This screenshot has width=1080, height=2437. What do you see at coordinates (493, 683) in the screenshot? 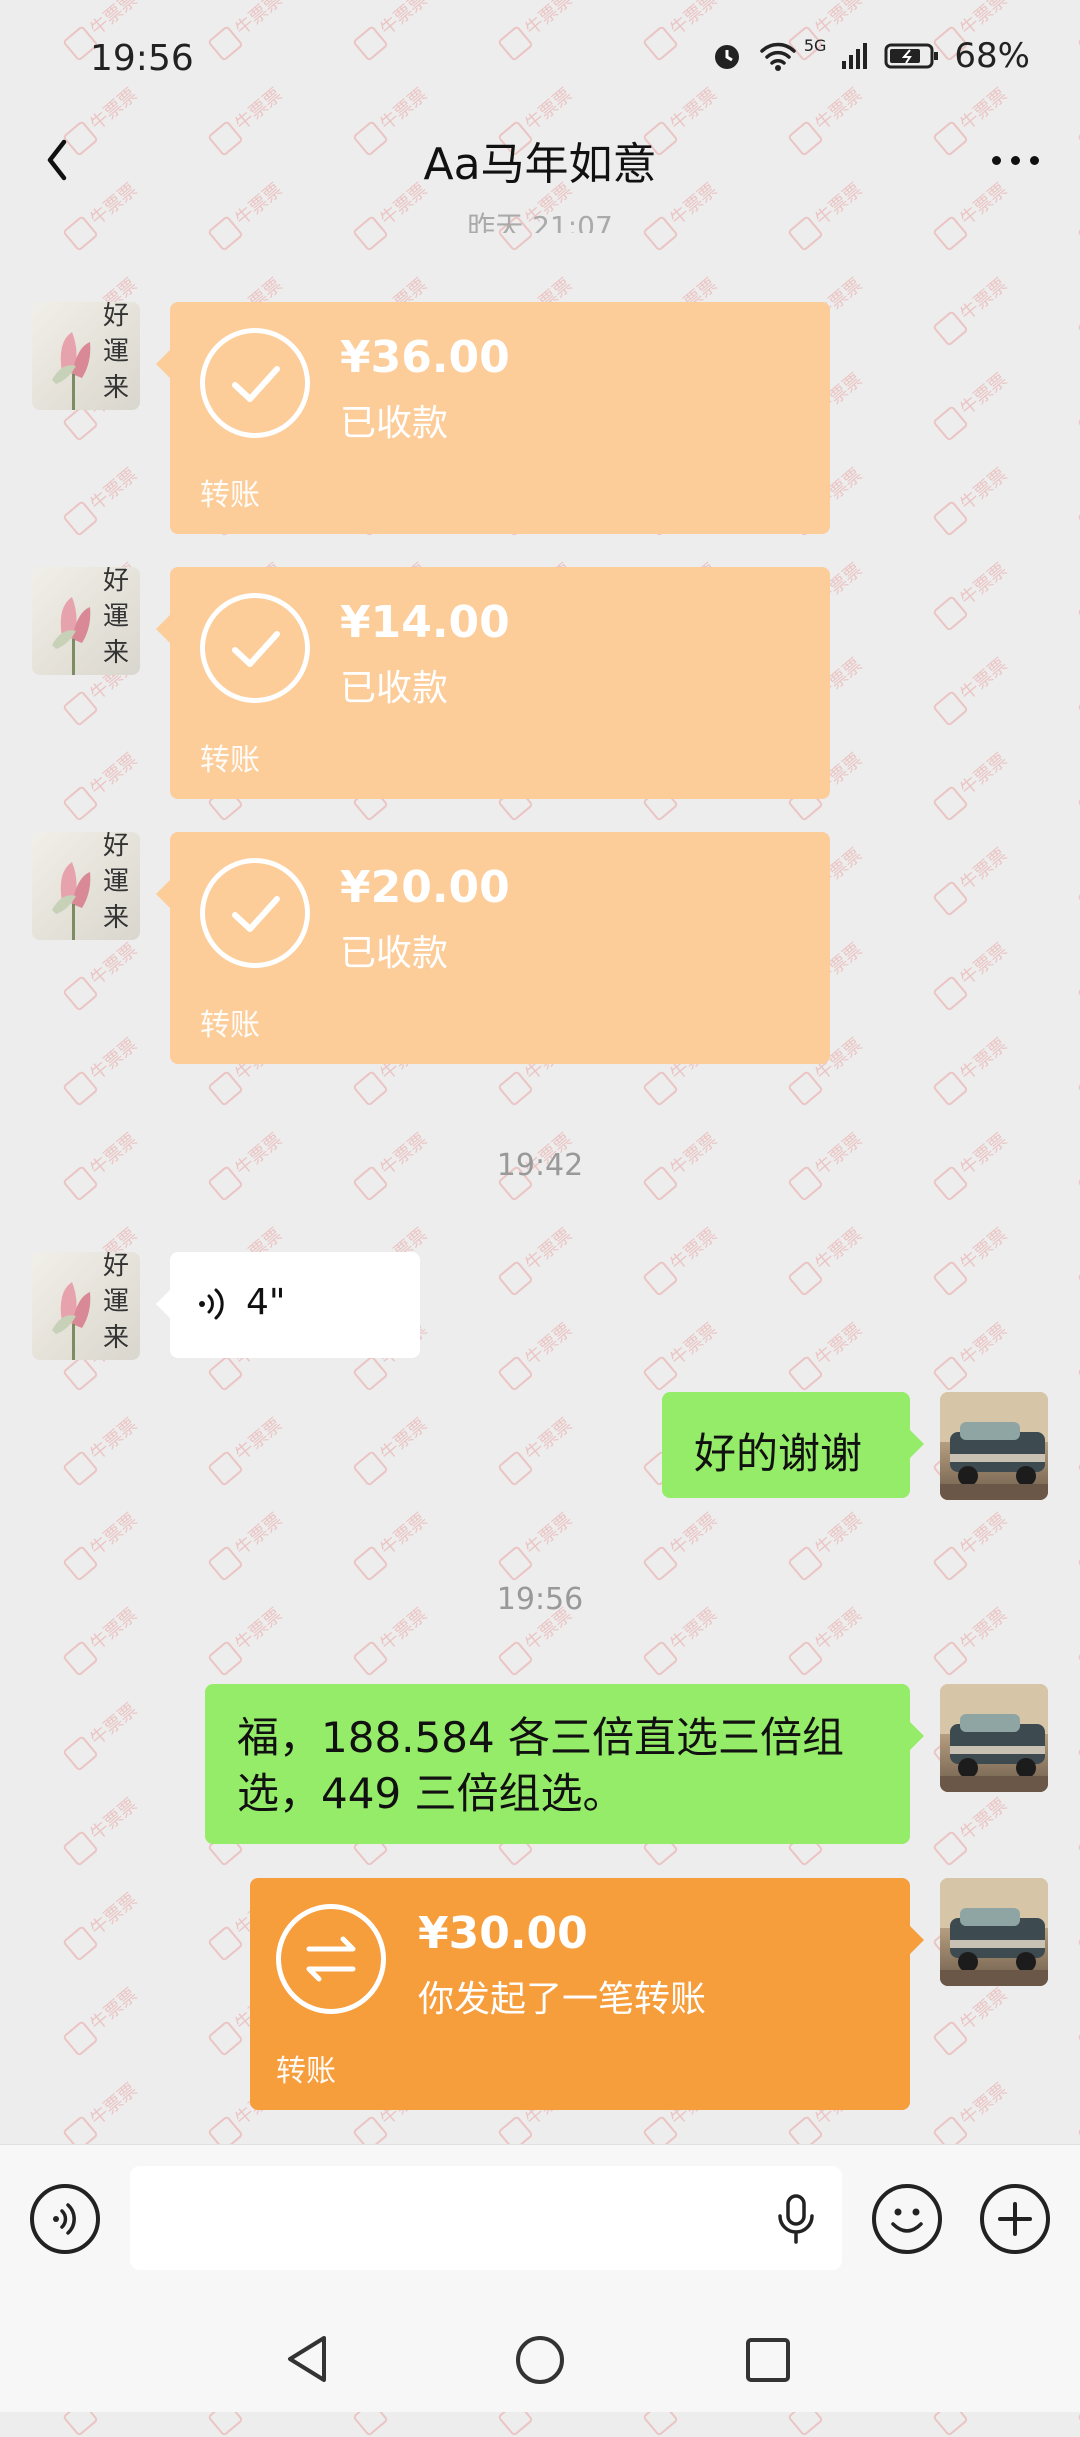
I see `transfer-card-received: ¥14.00 已收款 转账` at bounding box center [493, 683].